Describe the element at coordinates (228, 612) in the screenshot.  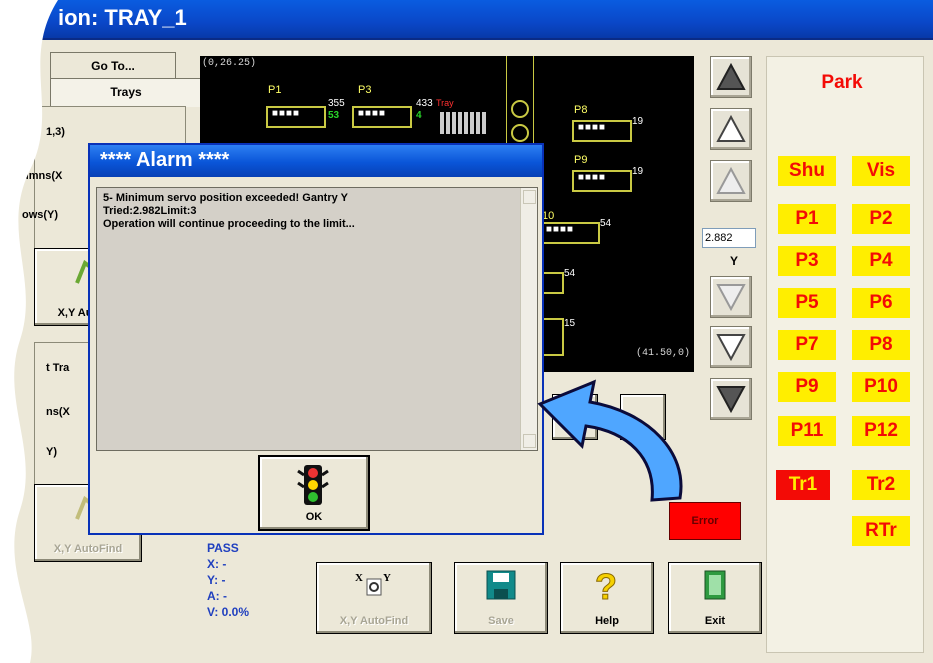
I see `status-v: V: 0.0%` at that location.